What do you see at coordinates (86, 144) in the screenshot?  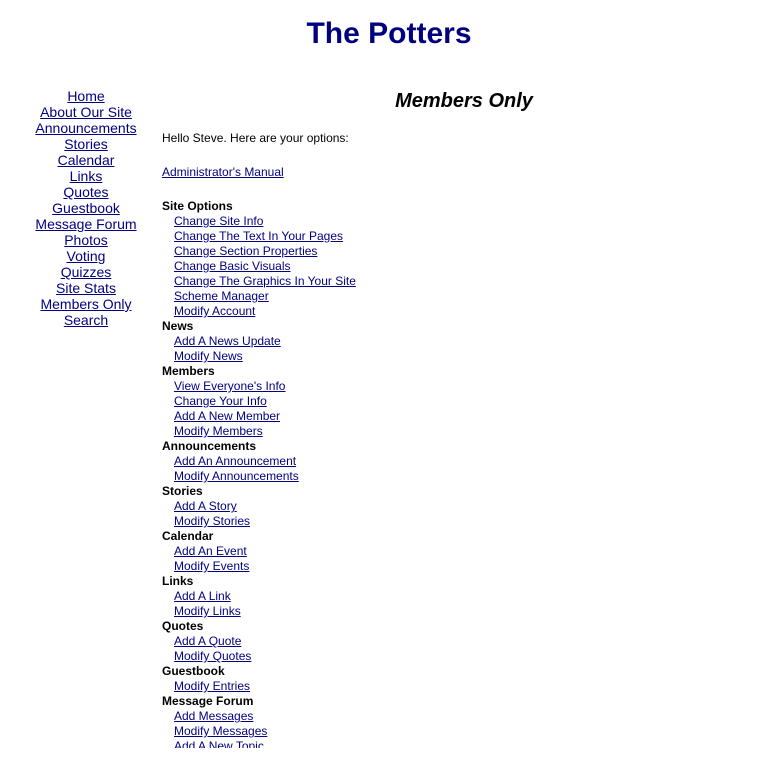 I see `nav-link-stories: Stories` at bounding box center [86, 144].